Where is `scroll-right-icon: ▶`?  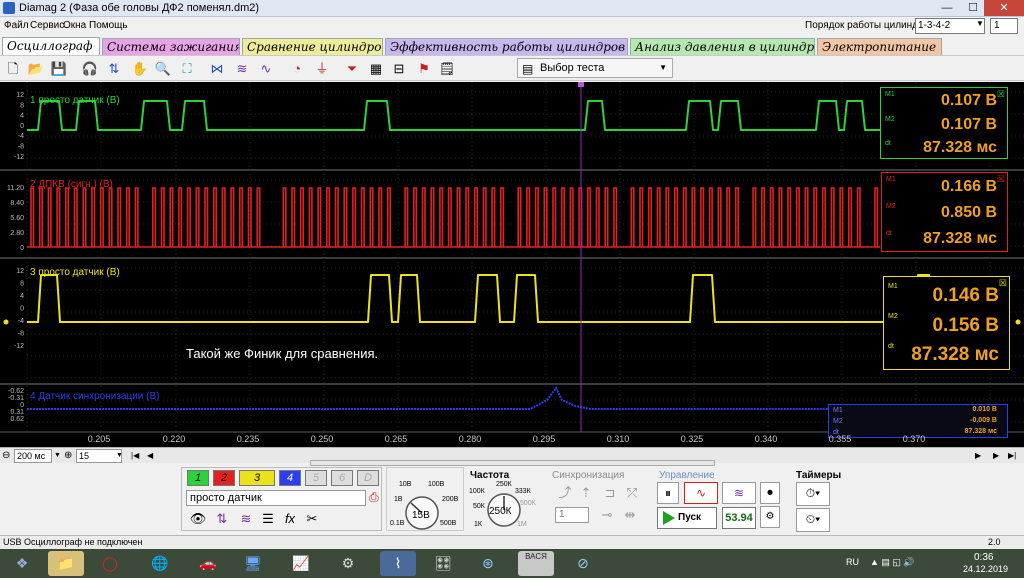 scroll-right-icon: ▶ is located at coordinates (978, 455).